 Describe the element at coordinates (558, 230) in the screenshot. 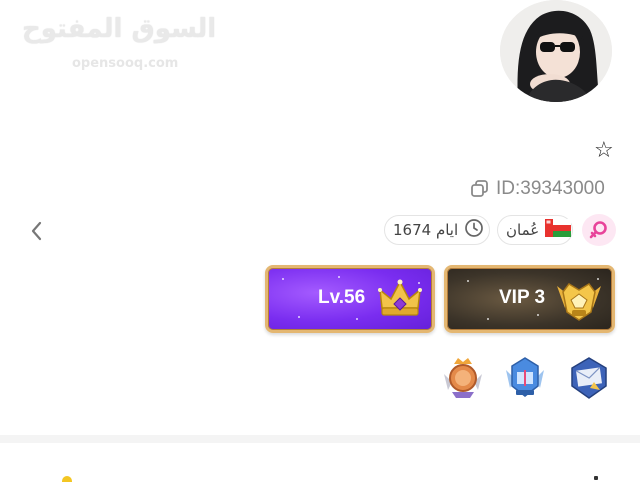

I see `oman-flag-icon` at that location.